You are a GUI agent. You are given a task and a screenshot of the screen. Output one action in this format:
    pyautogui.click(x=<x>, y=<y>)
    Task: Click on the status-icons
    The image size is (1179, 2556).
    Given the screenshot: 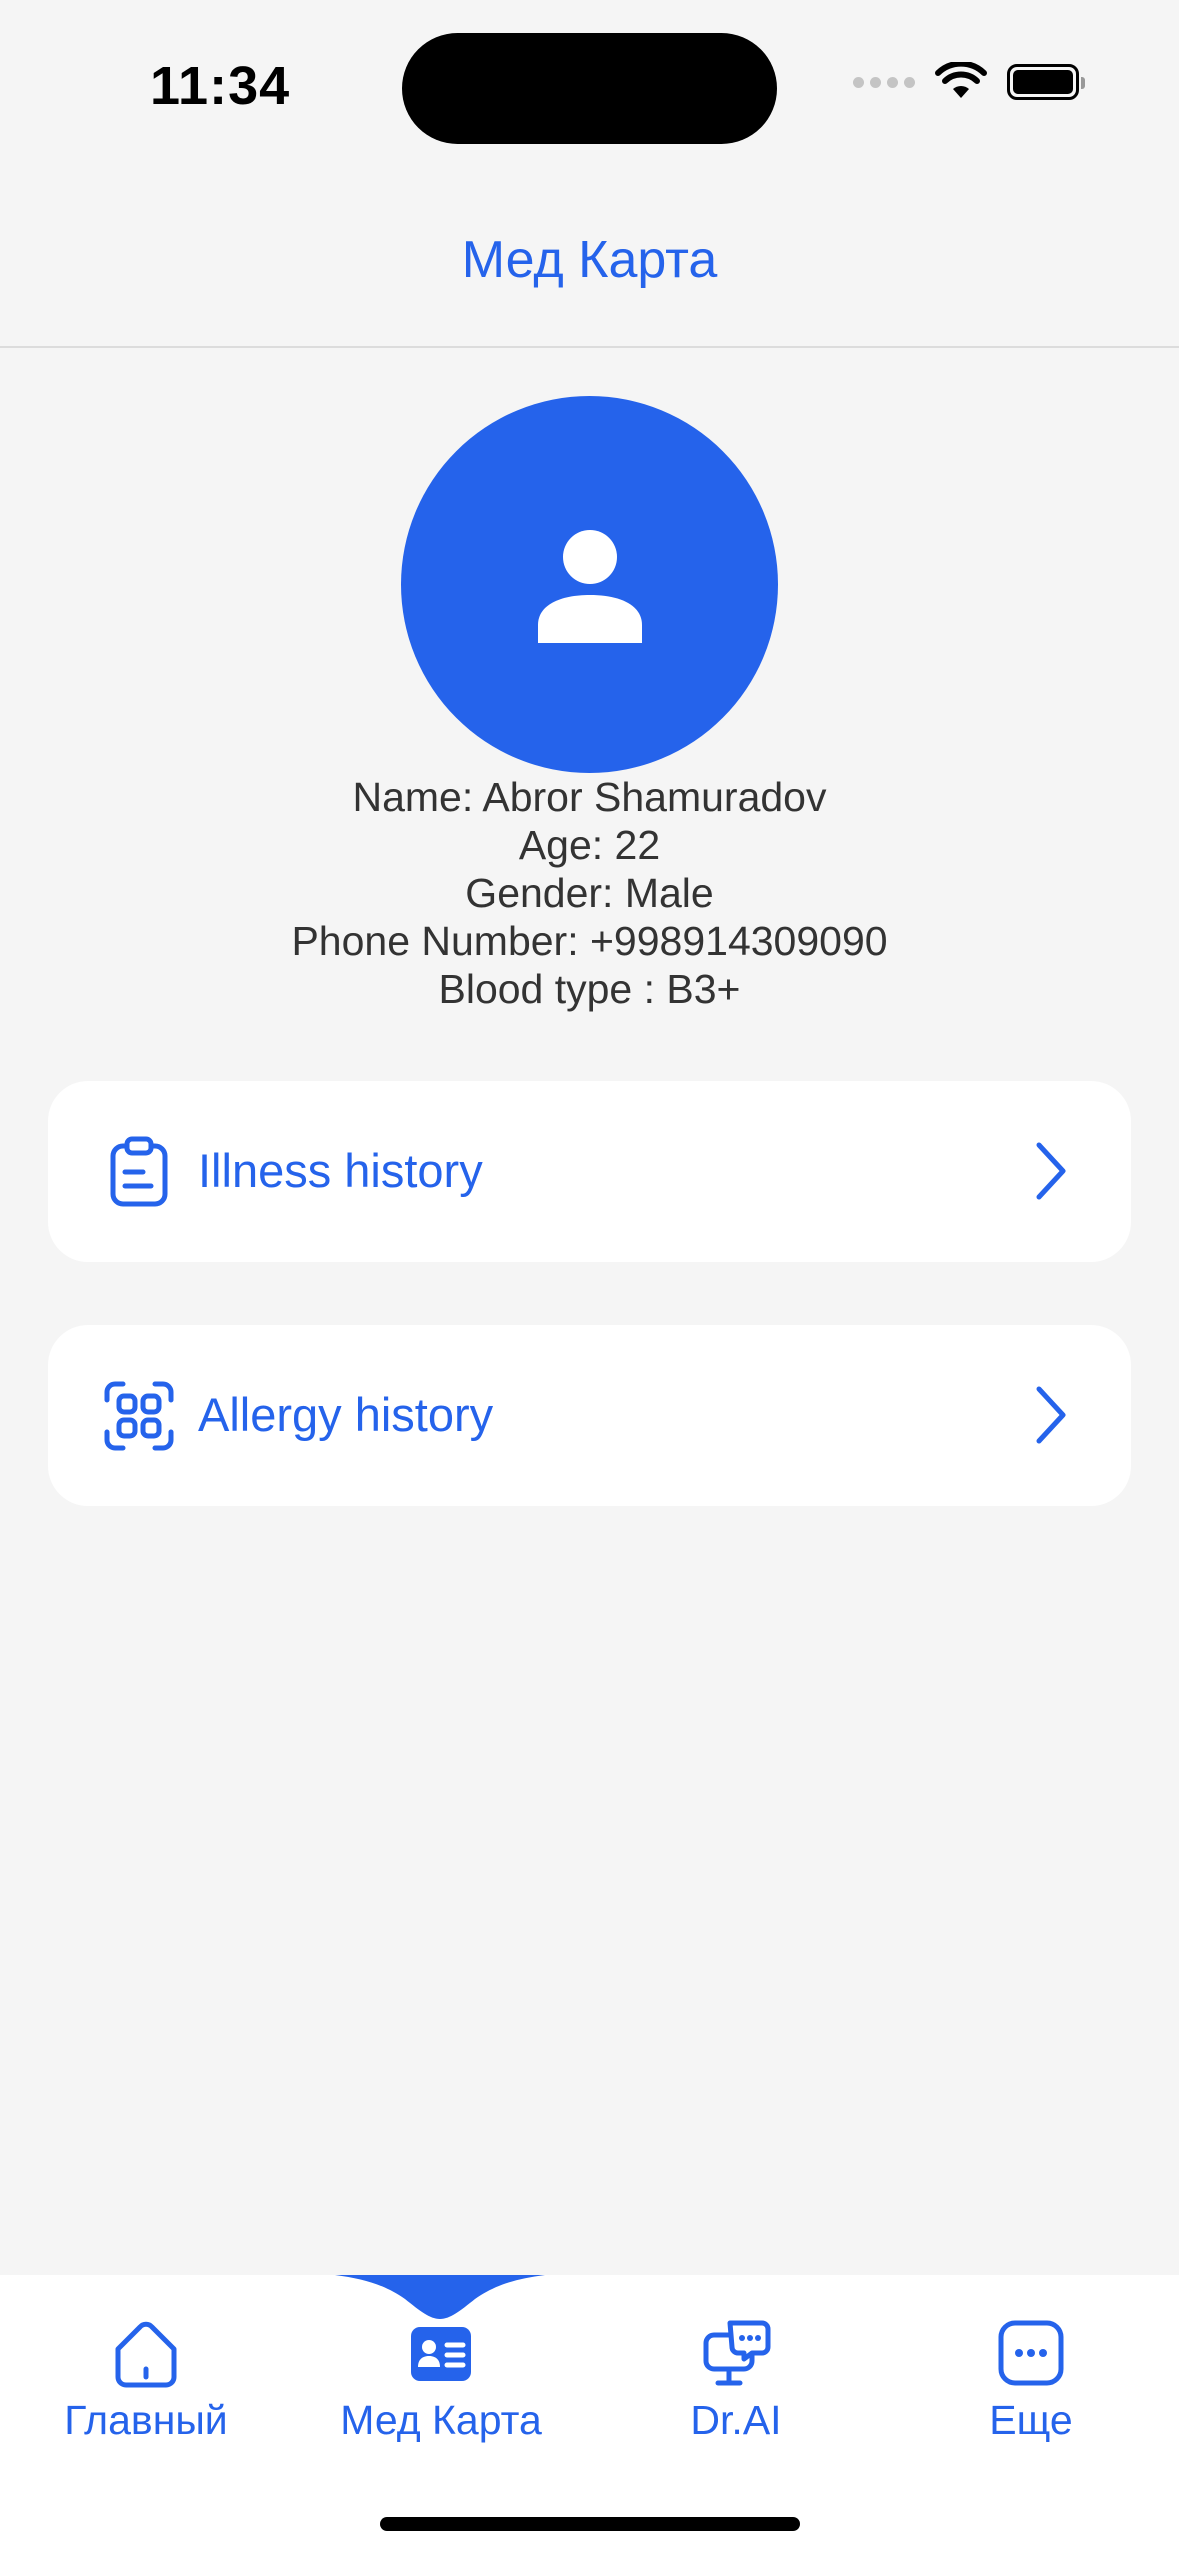 What is the action you would take?
    pyautogui.click(x=969, y=82)
    